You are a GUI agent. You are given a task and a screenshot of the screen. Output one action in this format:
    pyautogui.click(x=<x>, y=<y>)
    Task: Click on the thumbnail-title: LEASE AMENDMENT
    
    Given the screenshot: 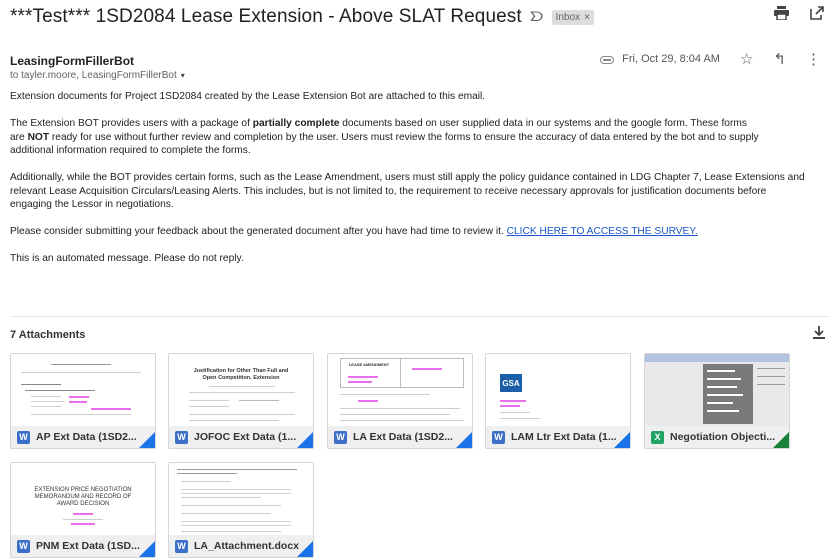 What is the action you would take?
    pyautogui.click(x=369, y=364)
    